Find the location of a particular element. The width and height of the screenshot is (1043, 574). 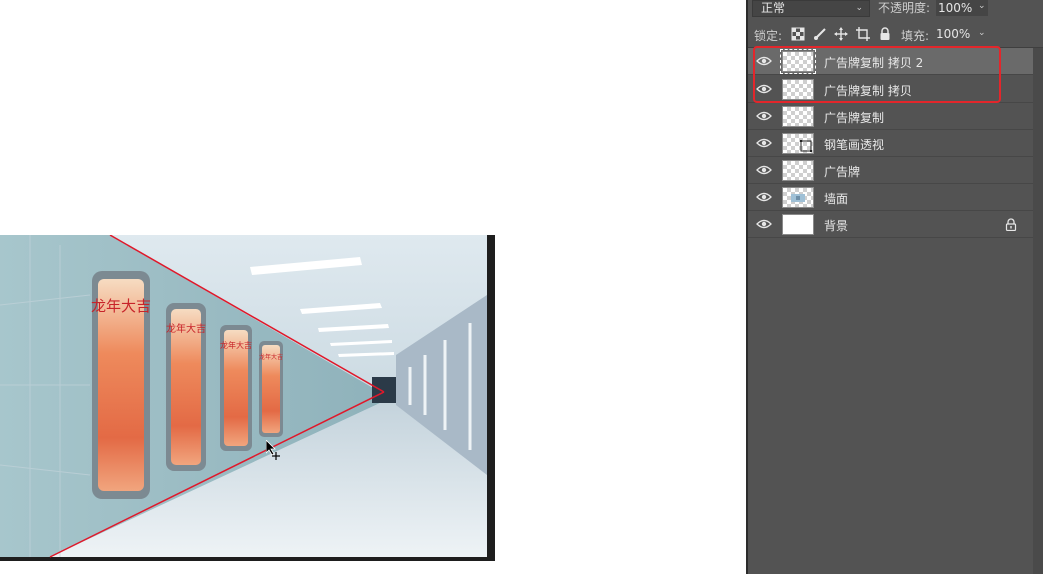

lock-transparent-pixels-icon is located at coordinates (798, 34).